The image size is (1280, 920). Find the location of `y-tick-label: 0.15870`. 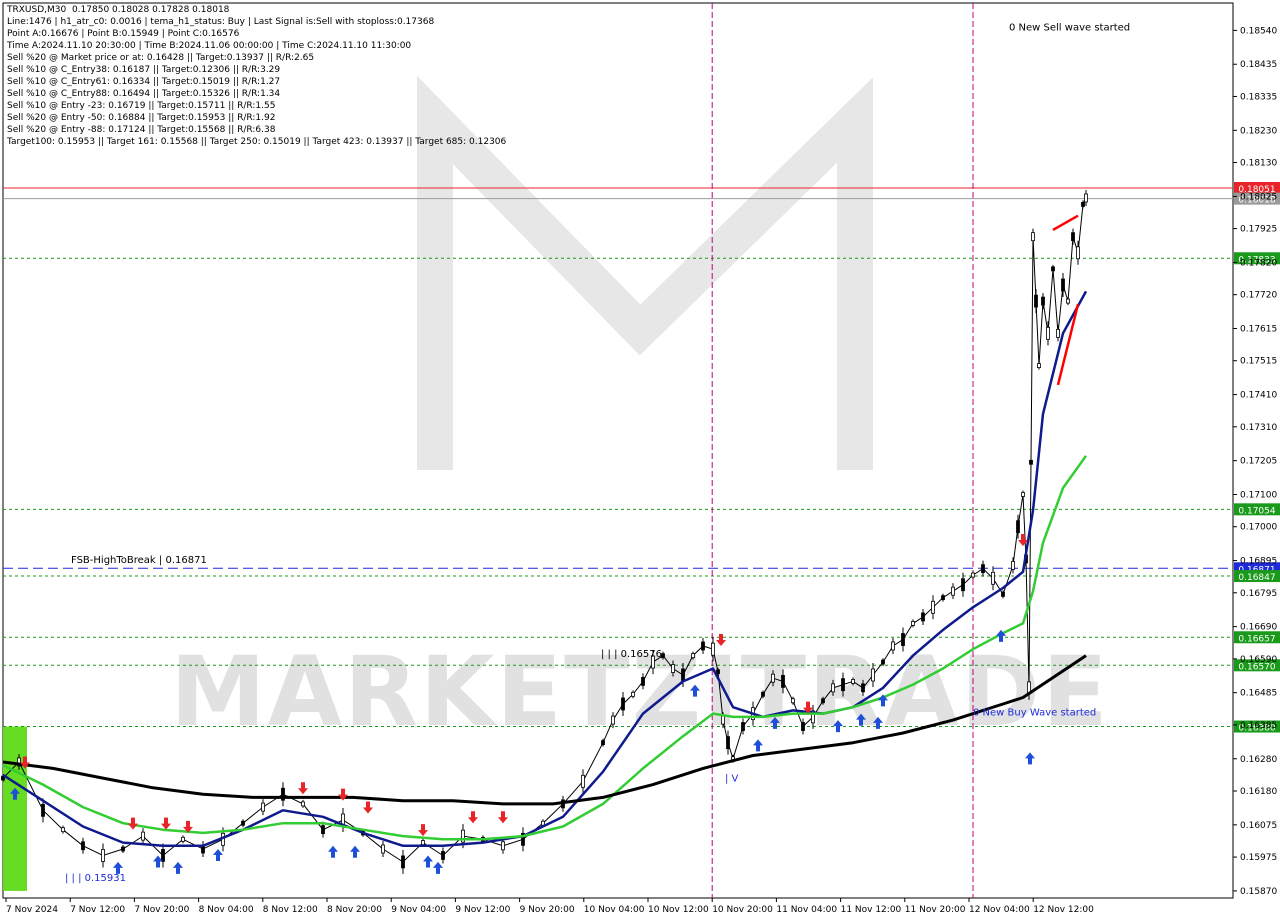

y-tick-label: 0.15870 is located at coordinates (1258, 892).